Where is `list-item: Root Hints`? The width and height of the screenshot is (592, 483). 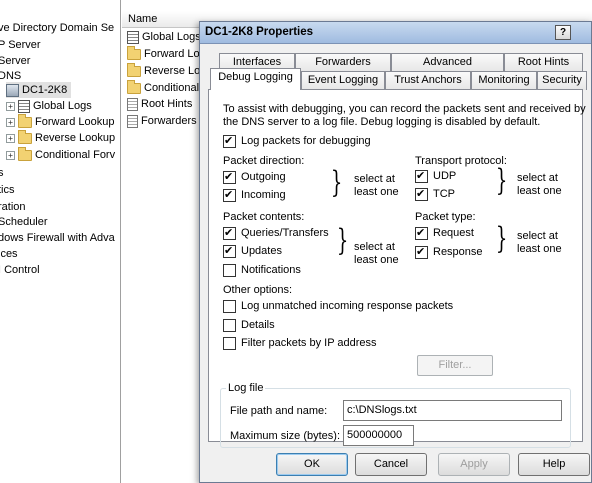
list-item: Root Hints is located at coordinates (159, 104).